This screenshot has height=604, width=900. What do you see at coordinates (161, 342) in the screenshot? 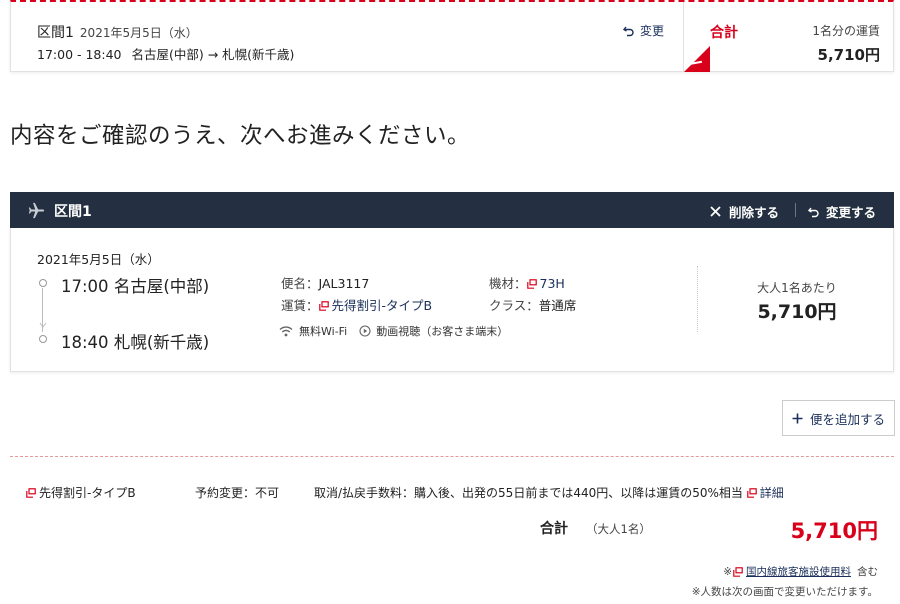
I see `arrival-airport: 札幌(新千歳)` at bounding box center [161, 342].